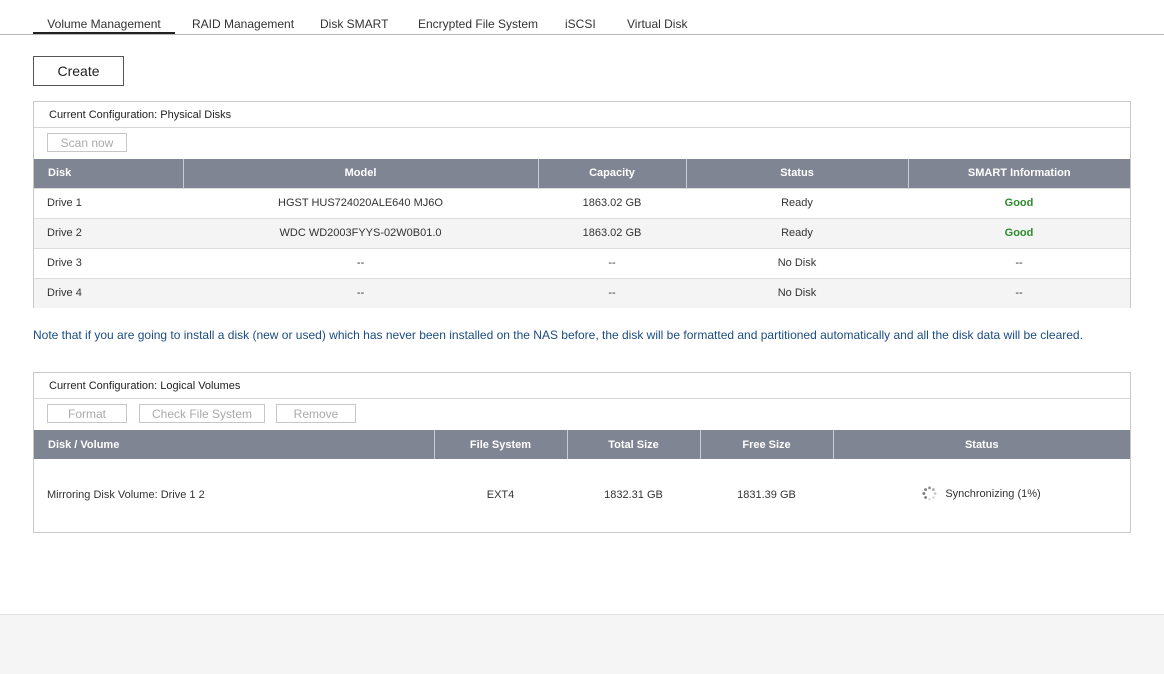  Describe the element at coordinates (478, 26) in the screenshot. I see `tab-encrypted-file-system: Encrypted File System` at that location.